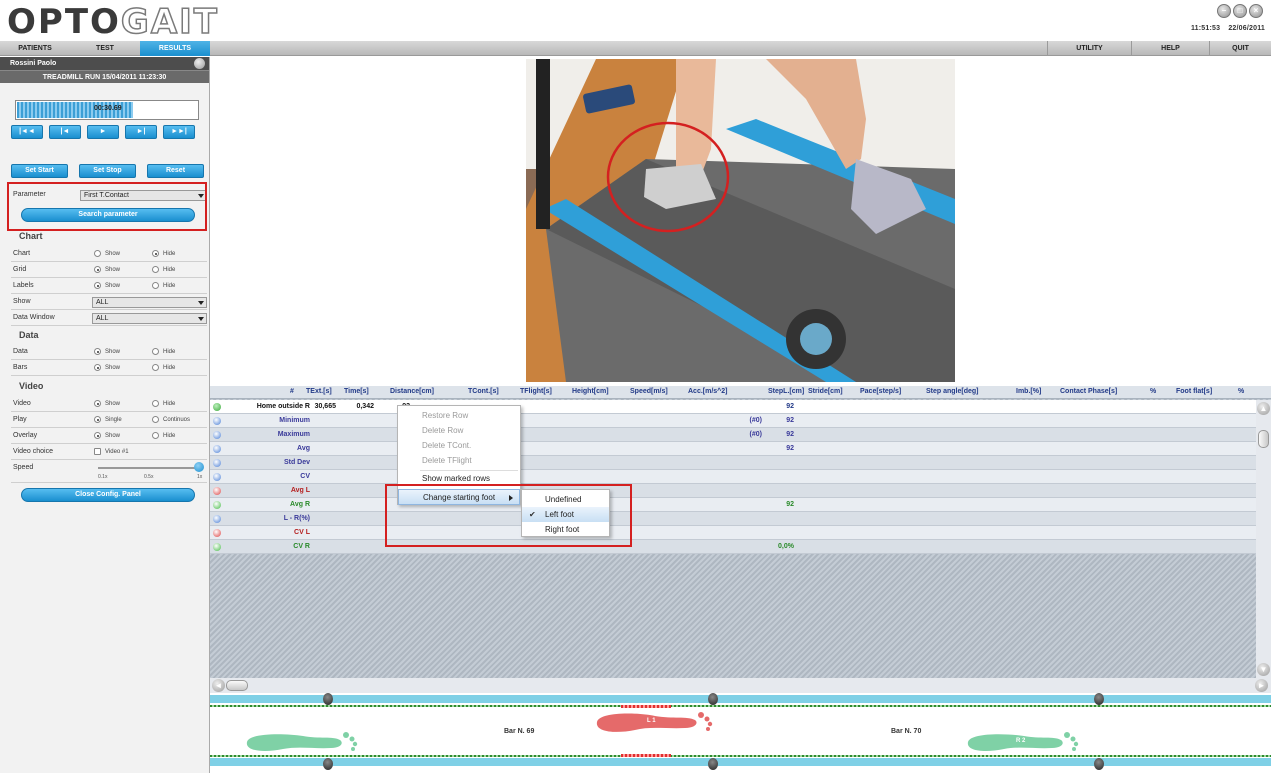  I want to click on tab-test: TEST, so click(105, 48).